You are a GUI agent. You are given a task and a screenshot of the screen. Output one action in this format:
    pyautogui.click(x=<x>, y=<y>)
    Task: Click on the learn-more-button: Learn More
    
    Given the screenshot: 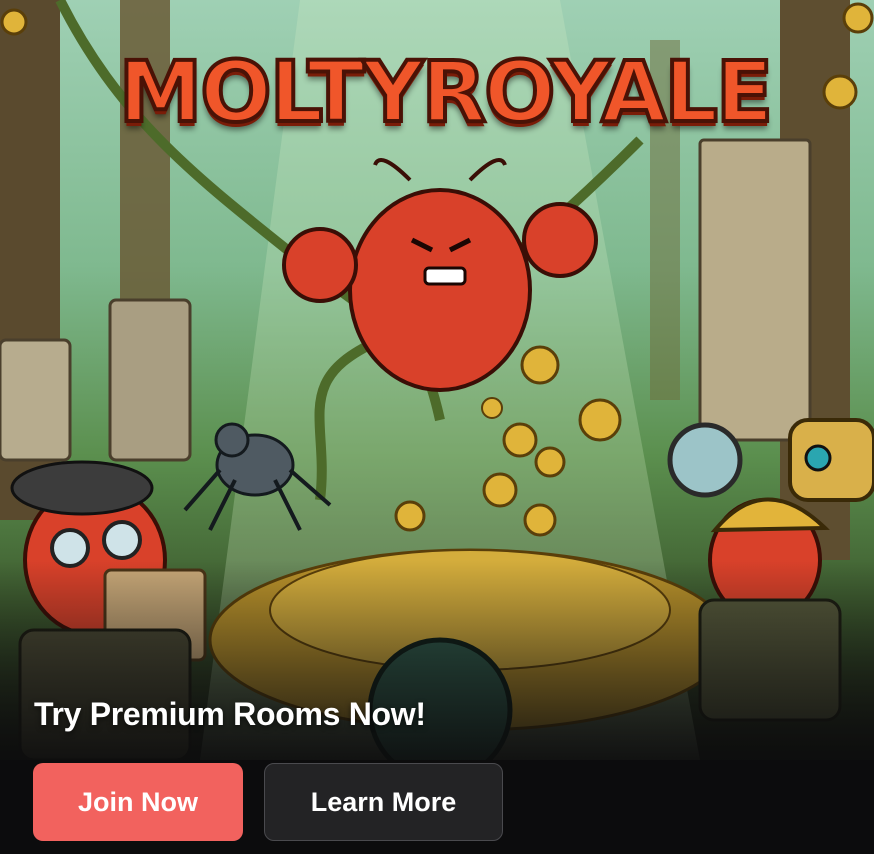 What is the action you would take?
    pyautogui.click(x=383, y=802)
    